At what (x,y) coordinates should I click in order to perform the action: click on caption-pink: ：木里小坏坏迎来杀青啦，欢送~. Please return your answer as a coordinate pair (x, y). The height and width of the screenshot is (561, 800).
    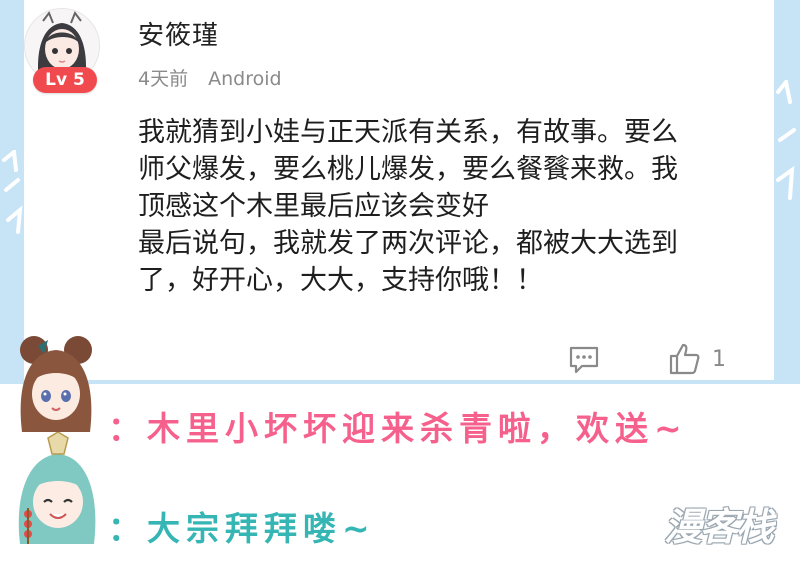
    Looking at the image, I should click on (398, 428).